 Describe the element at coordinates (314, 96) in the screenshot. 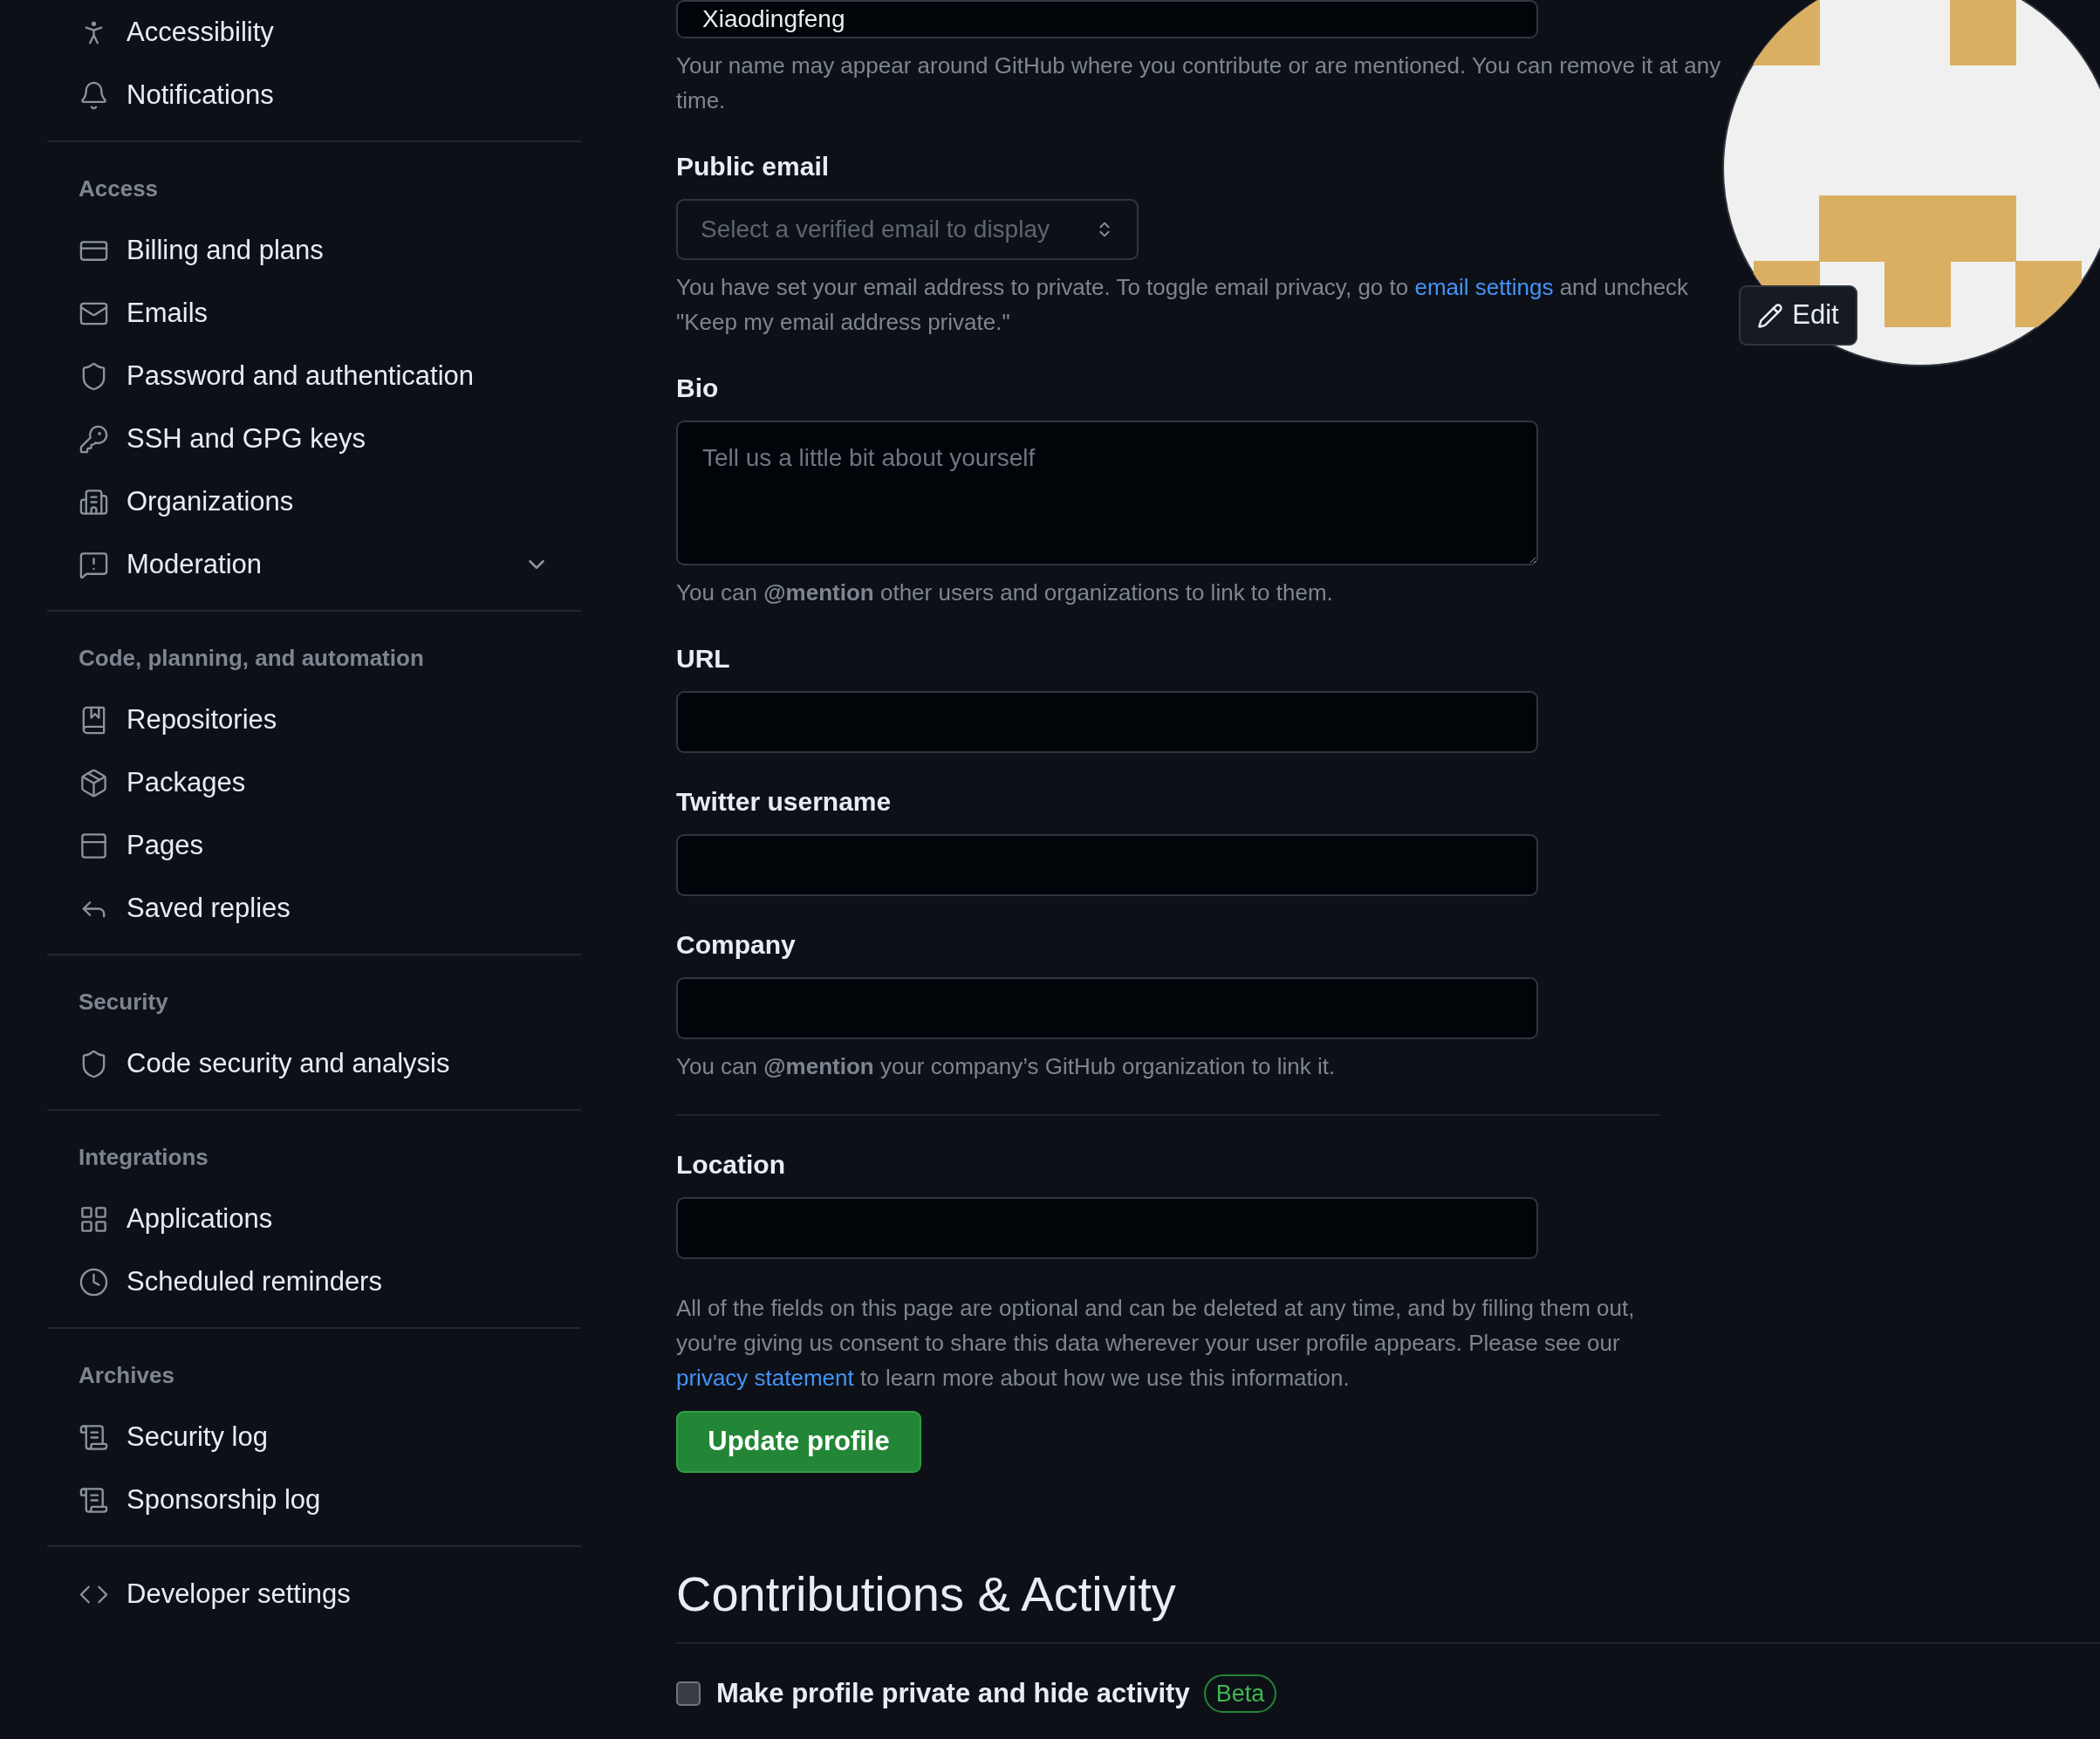

I see `sidebar-item: Notifications` at that location.